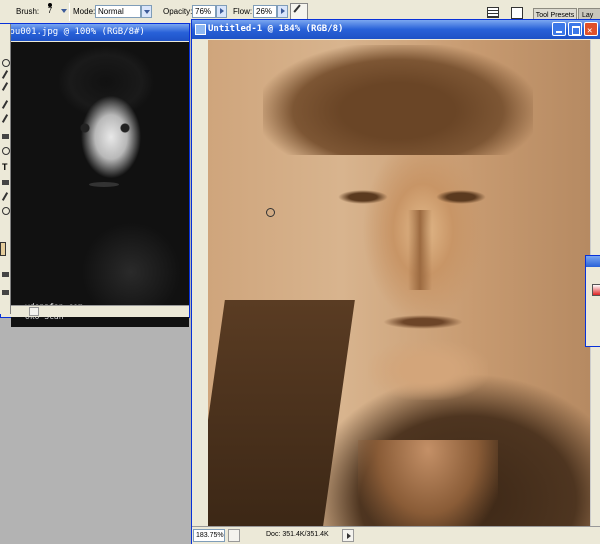 The width and height of the screenshot is (600, 544). I want to click on painted-left-eye, so click(363, 197).